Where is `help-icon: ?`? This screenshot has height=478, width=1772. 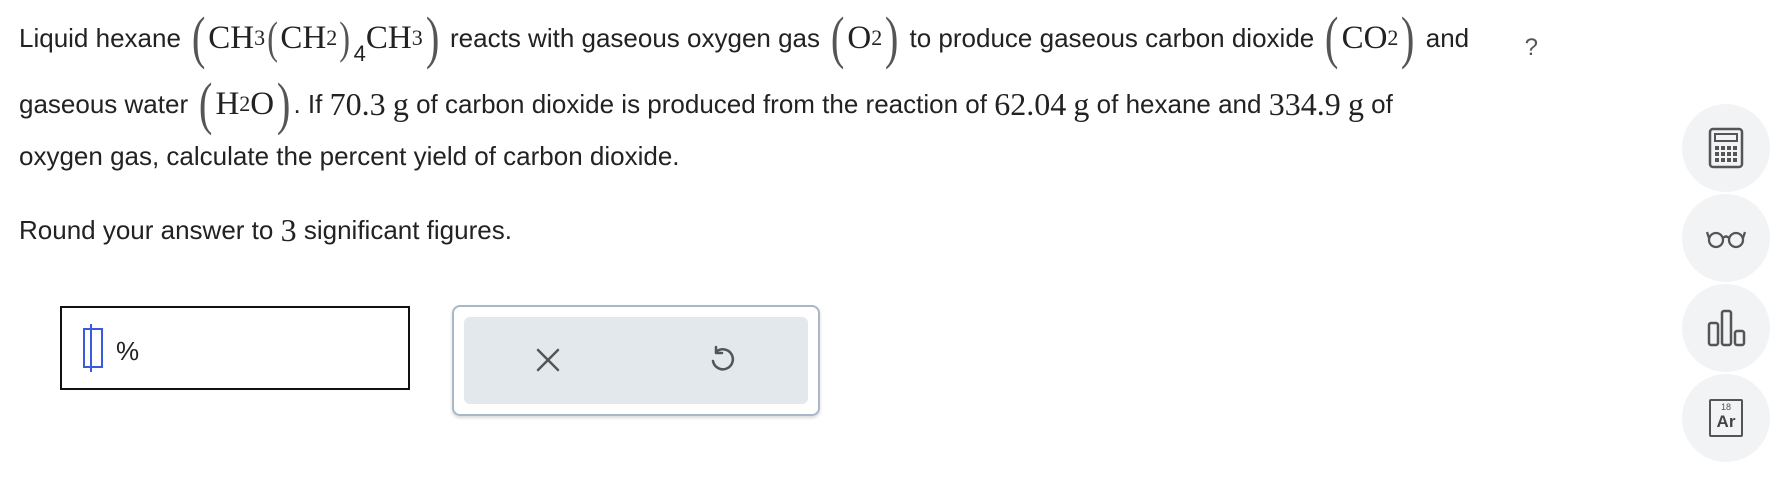
help-icon: ? is located at coordinates (1531, 48).